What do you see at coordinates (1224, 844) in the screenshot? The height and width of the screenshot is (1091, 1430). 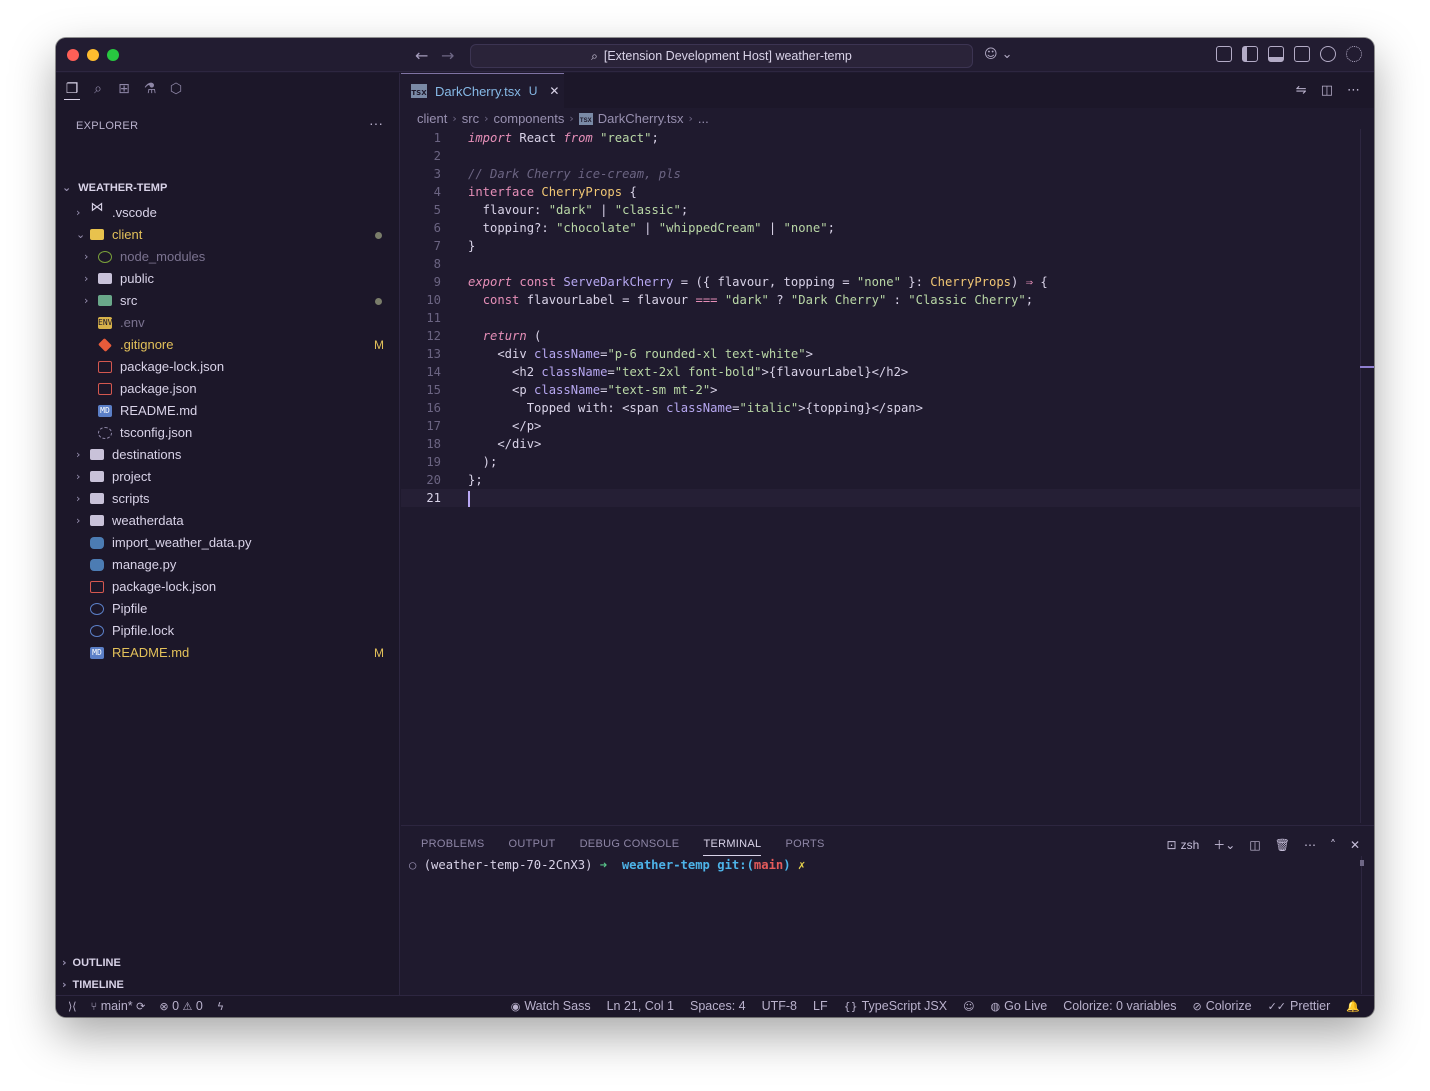 I see `new-terminal-icon: ＋⌄` at bounding box center [1224, 844].